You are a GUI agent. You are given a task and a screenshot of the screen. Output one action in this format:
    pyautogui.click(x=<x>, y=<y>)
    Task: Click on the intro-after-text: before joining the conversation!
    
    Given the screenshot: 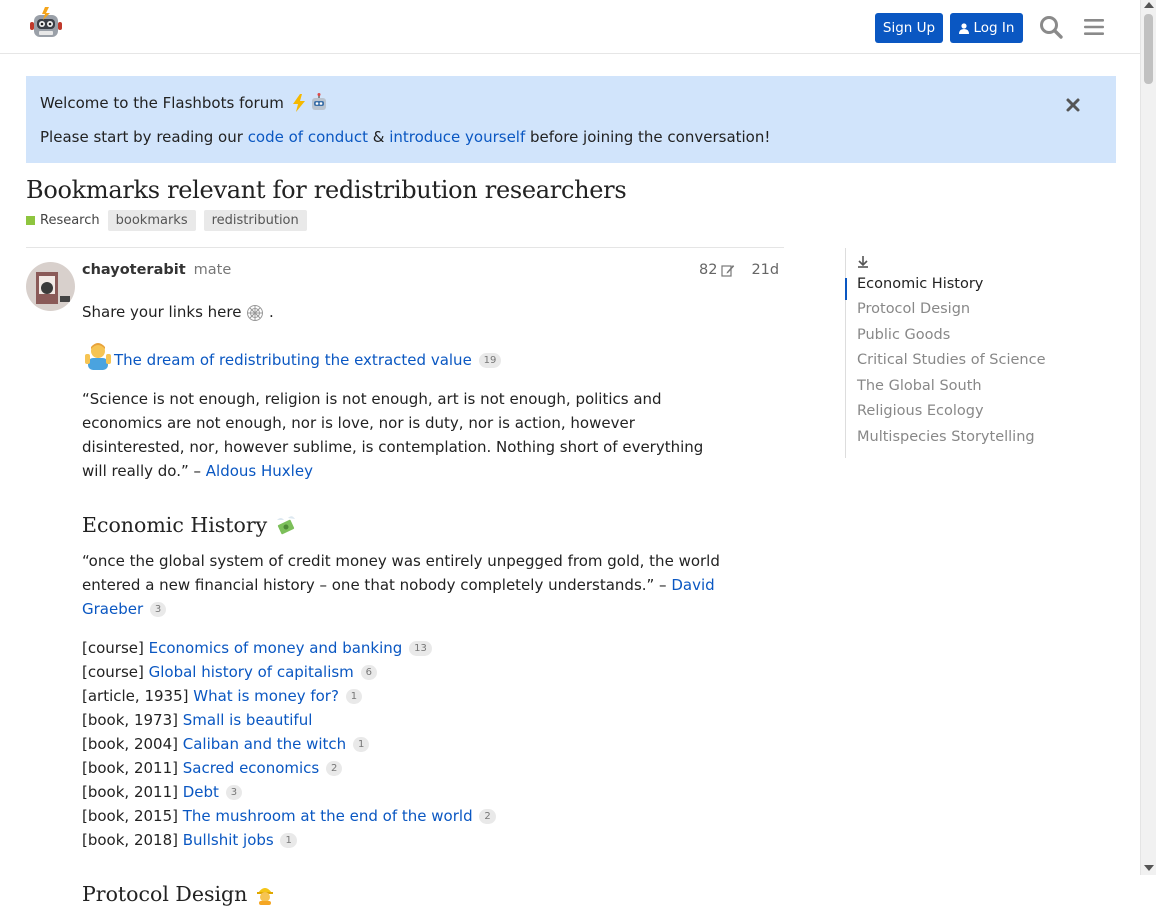 What is the action you would take?
    pyautogui.click(x=648, y=137)
    